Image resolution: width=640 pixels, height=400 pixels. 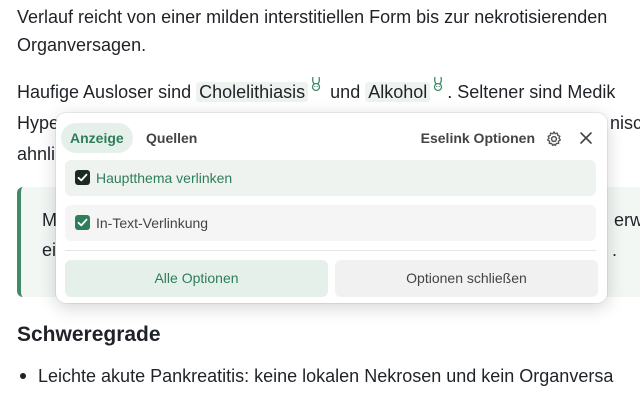 What do you see at coordinates (196, 278) in the screenshot?
I see `all-options-button: Alle Optionen` at bounding box center [196, 278].